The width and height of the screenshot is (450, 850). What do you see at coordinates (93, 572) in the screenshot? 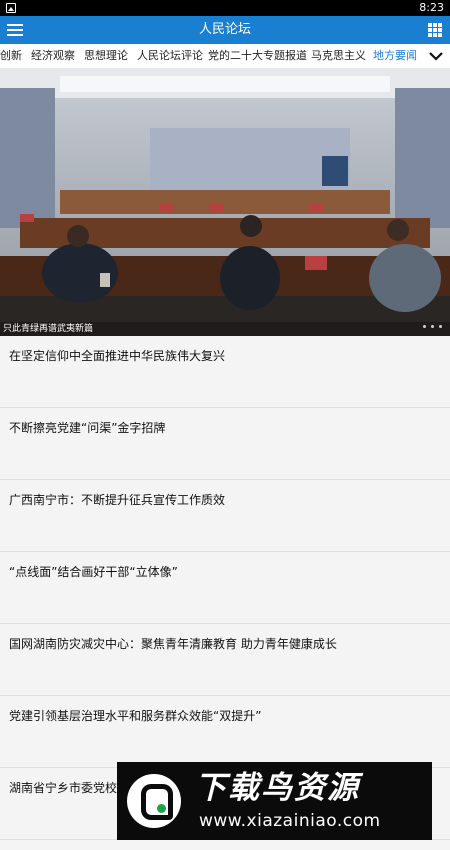
I see `news-headline: “点线面”结合画好干部“立体像”` at bounding box center [93, 572].